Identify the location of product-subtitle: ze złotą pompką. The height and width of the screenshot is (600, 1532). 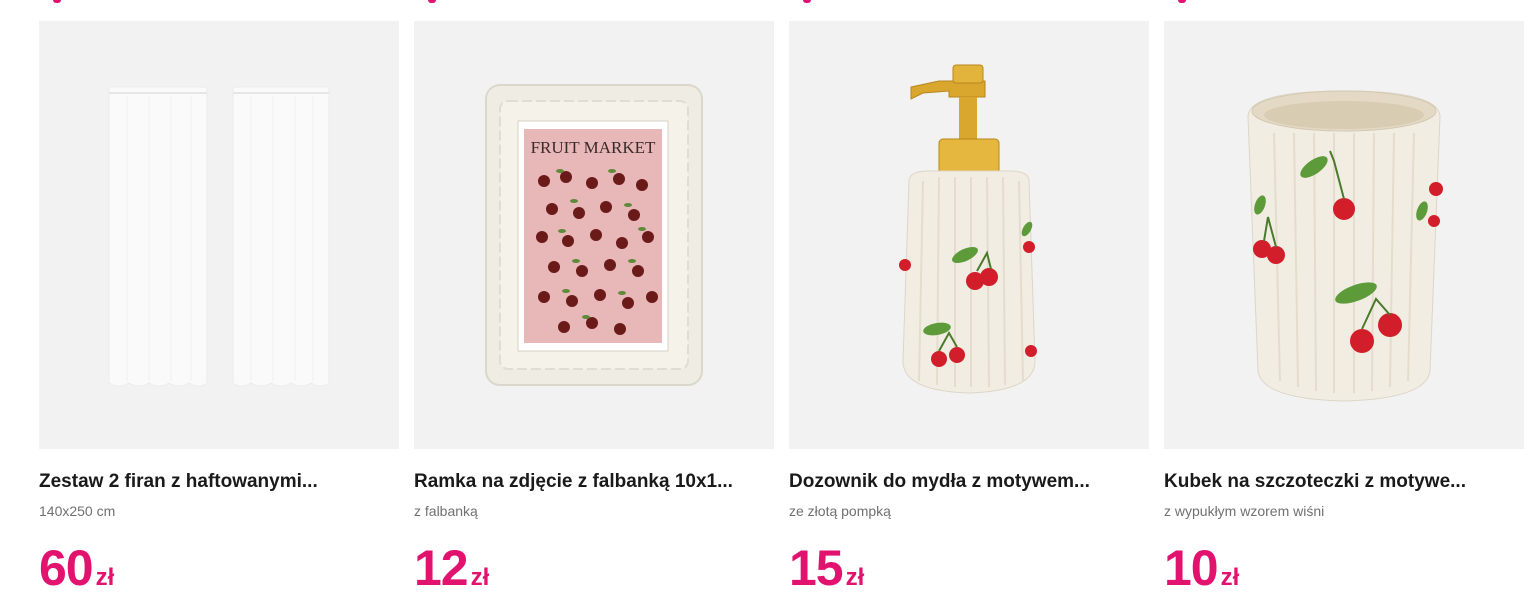
(840, 511).